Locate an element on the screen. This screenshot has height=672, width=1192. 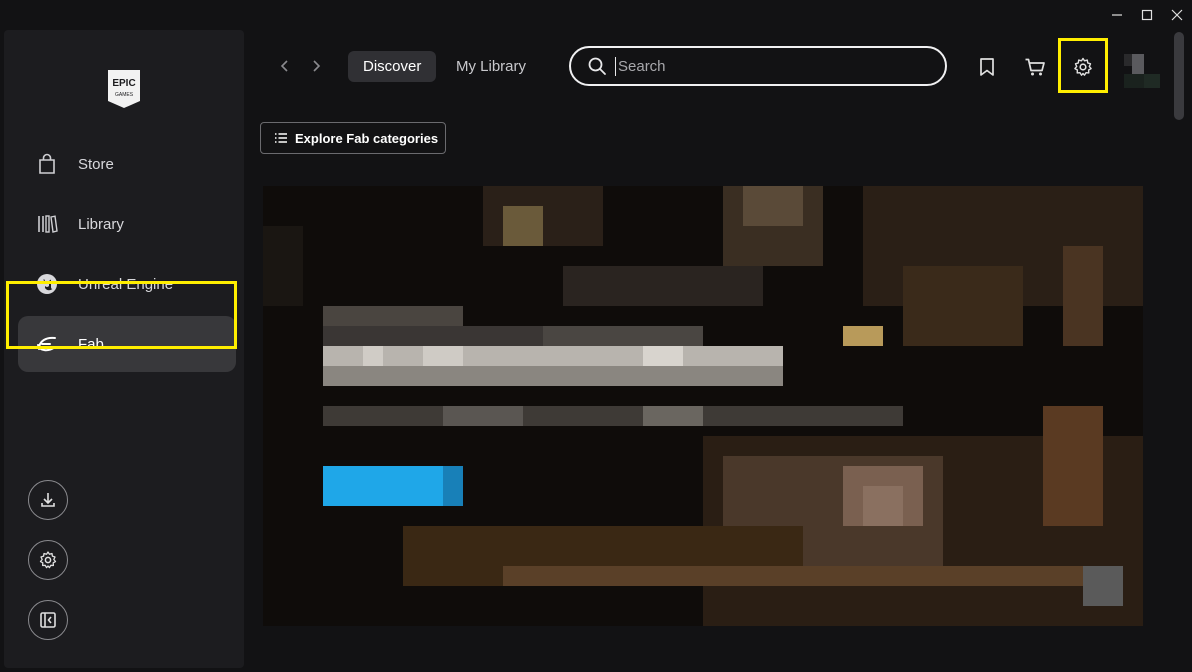
sidebar-item-label: Unreal Engine is located at coordinates (126, 284).